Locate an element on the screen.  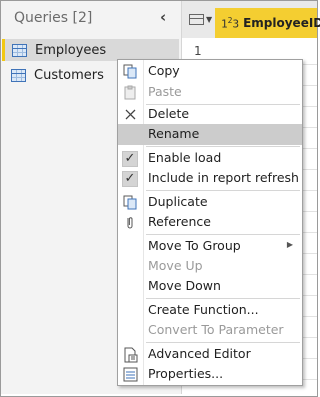
duplicate-icon is located at coordinates (130, 202).